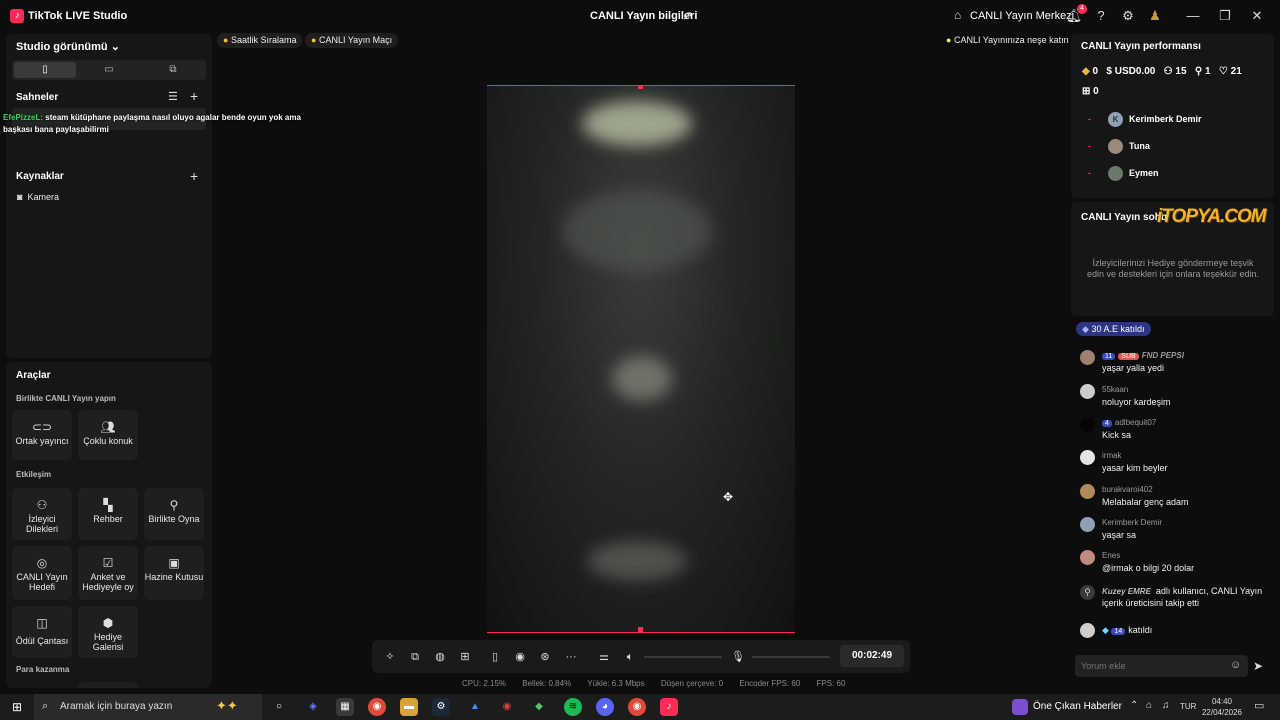 This screenshot has height=720, width=1280. I want to click on effects-icon: ✧, so click(390, 657).